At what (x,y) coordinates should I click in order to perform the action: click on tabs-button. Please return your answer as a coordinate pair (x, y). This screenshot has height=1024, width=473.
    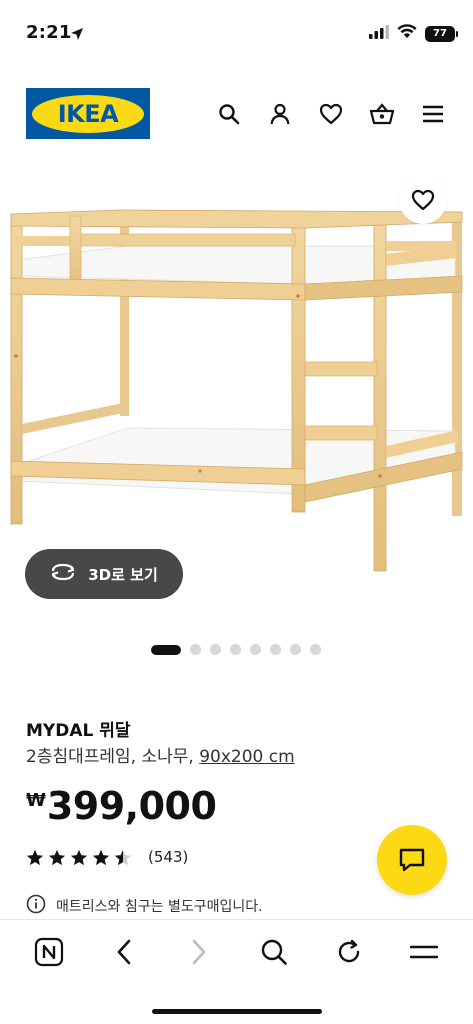
    Looking at the image, I should click on (49, 952).